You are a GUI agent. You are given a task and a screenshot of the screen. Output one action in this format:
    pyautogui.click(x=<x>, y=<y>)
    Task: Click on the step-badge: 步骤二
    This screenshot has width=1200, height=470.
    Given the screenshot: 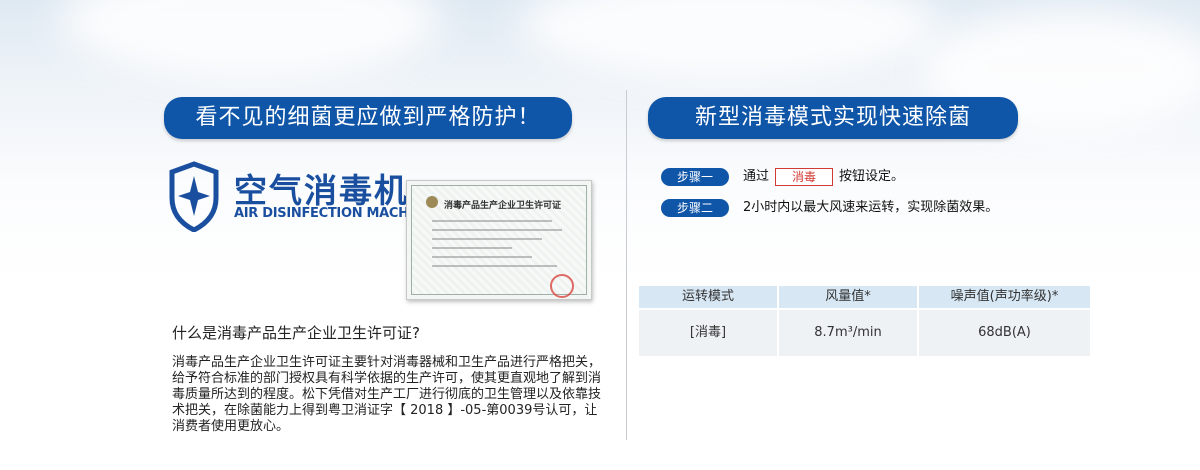 What is the action you would take?
    pyautogui.click(x=695, y=208)
    